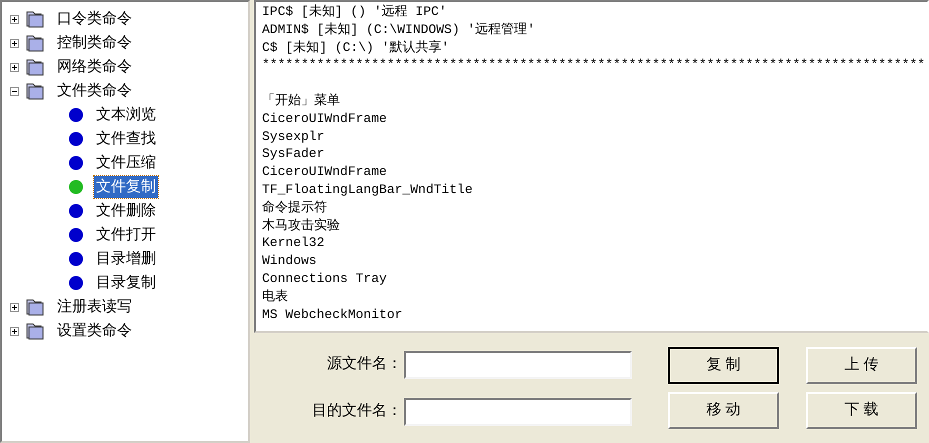 This screenshot has height=443, width=929. I want to click on output-line: 电表, so click(275, 297).